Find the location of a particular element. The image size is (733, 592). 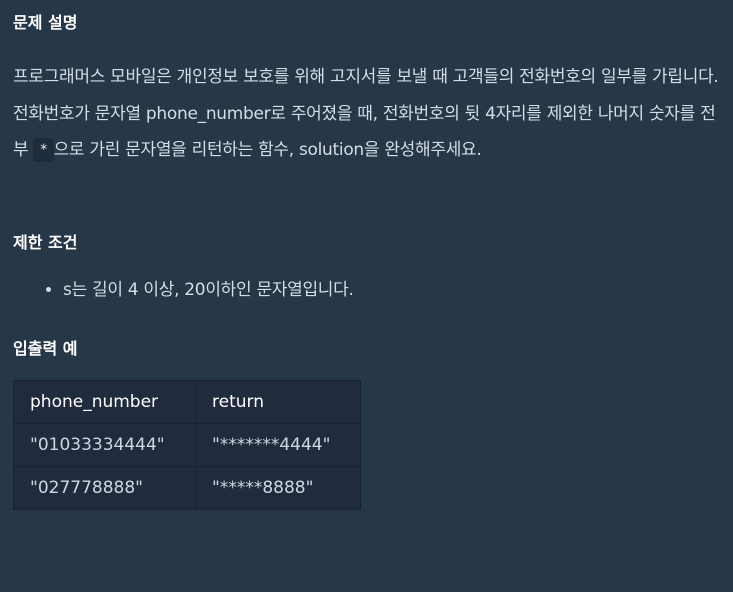

table-cell: "01033334444" is located at coordinates (104, 445).